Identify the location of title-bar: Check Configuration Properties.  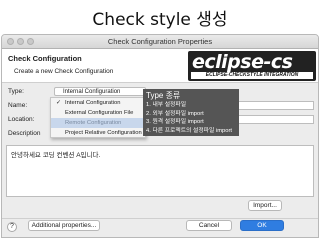
(160, 42).